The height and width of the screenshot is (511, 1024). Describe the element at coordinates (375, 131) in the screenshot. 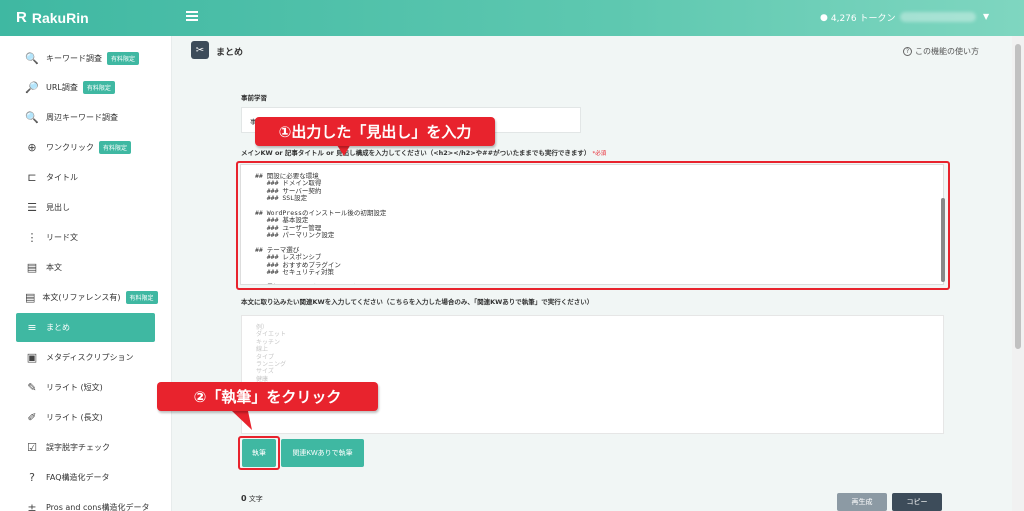

I see `callout-input-heading: ①出力した「見出し」を入力` at that location.